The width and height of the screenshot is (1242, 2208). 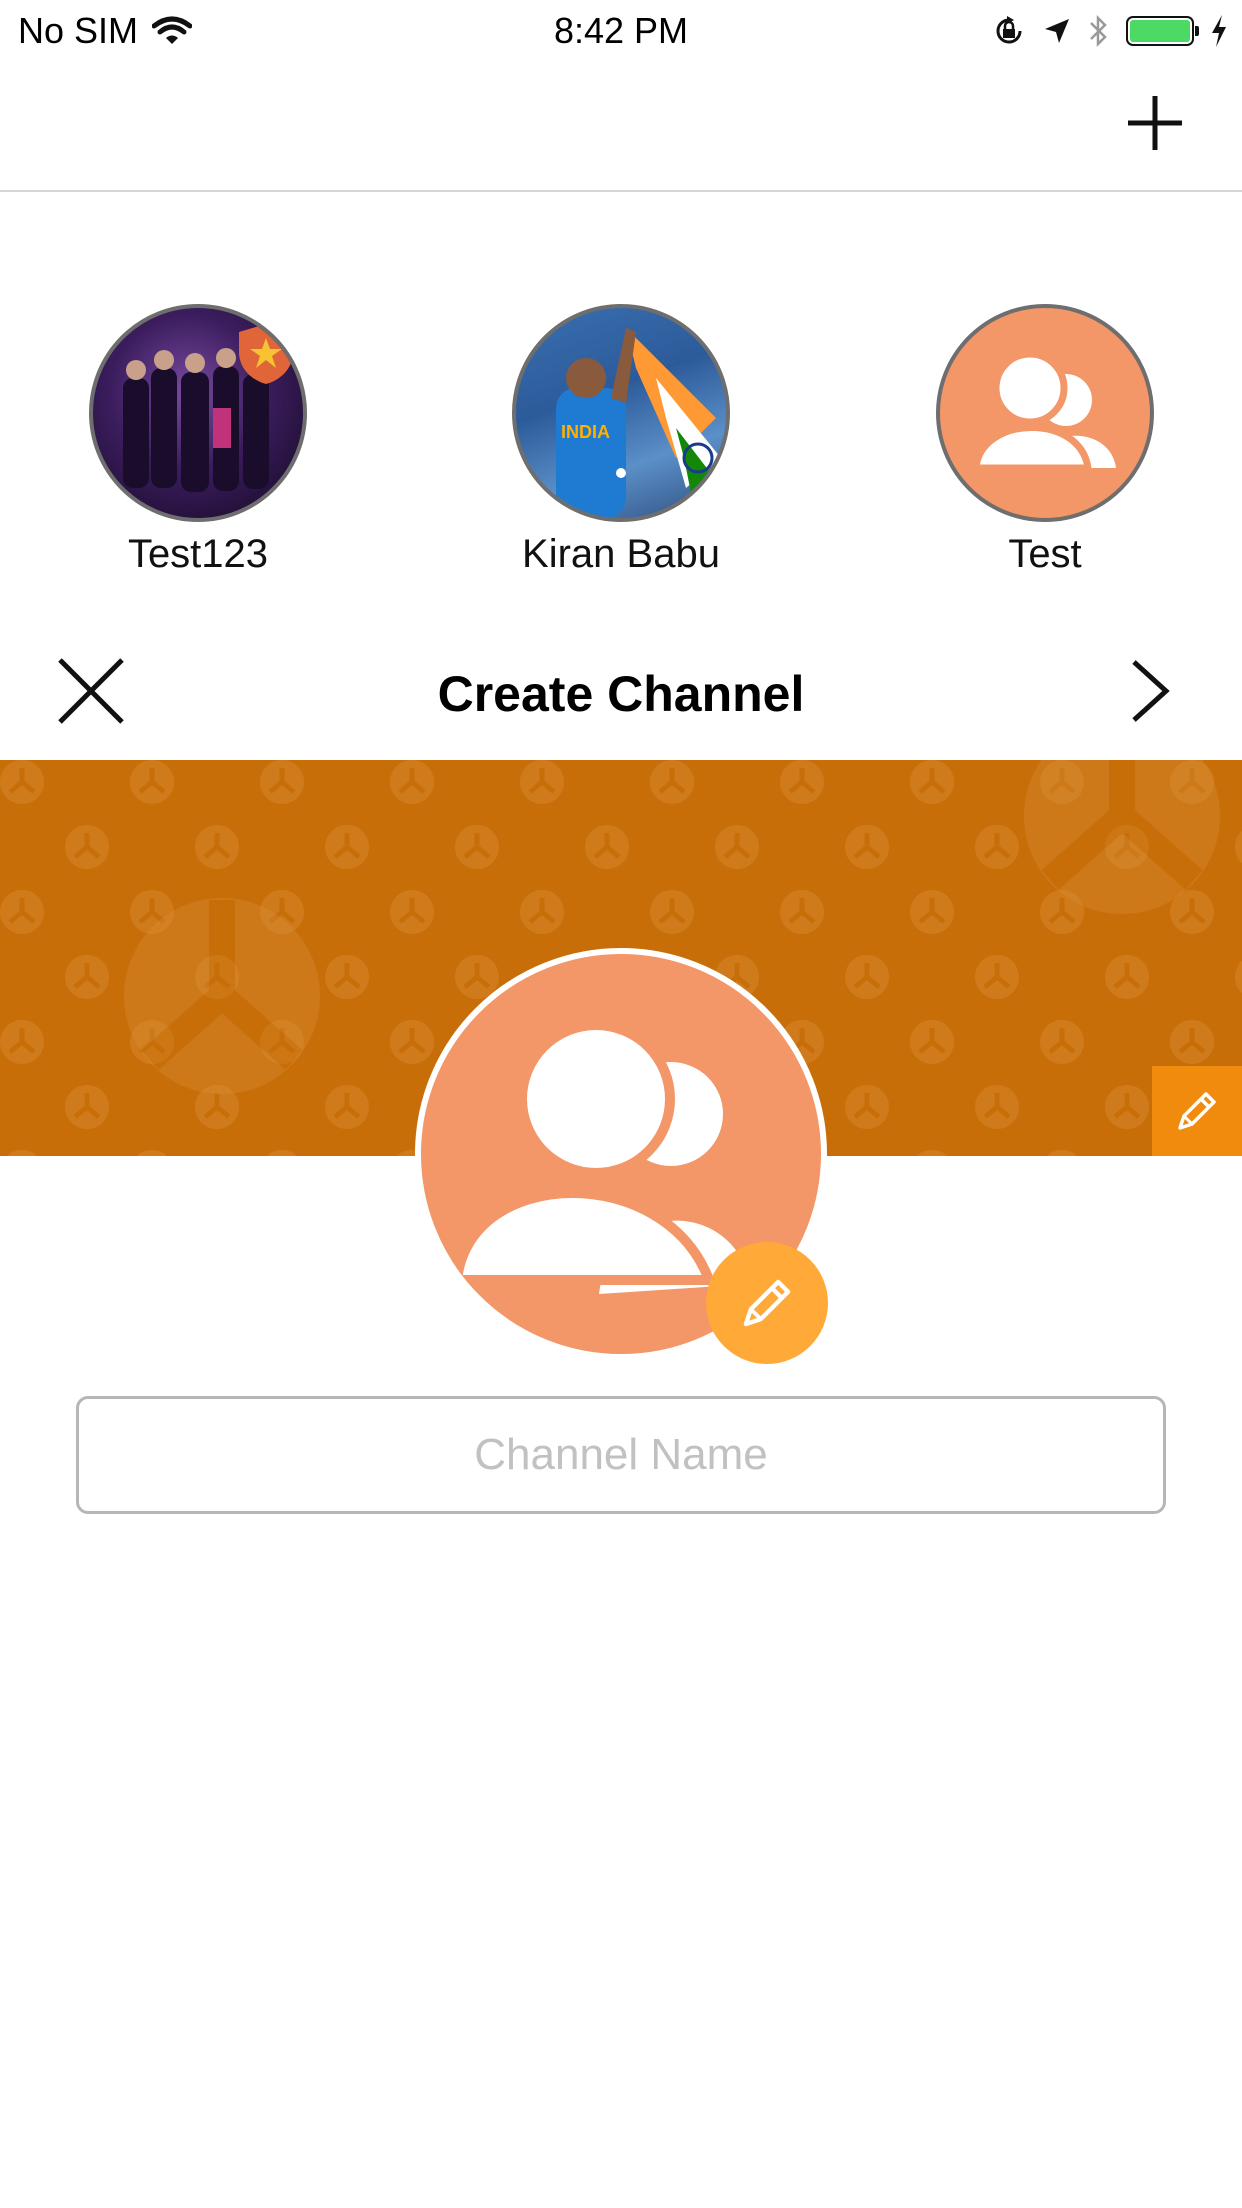 I want to click on channel-item-test: Test, so click(x=1045, y=435).